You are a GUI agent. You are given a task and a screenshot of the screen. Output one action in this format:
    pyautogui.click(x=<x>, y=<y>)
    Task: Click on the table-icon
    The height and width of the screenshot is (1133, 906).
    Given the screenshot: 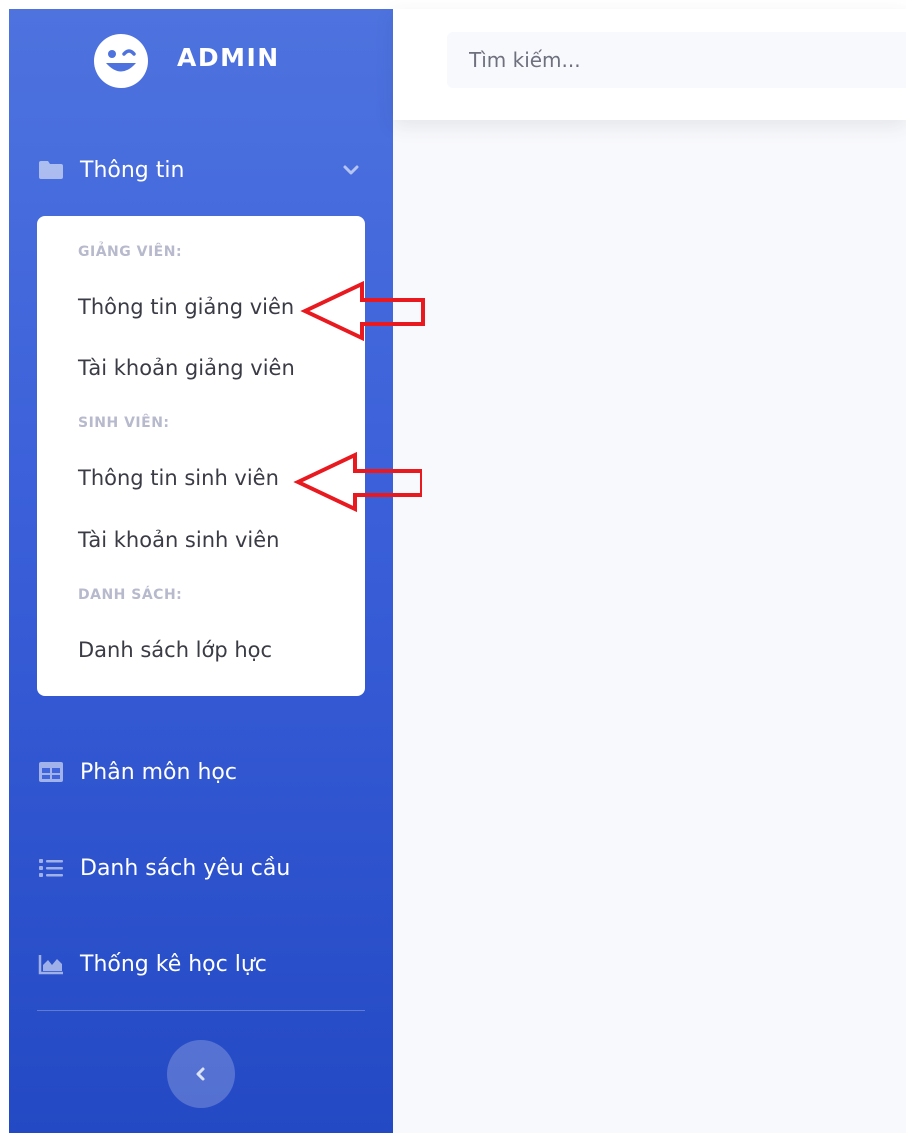 What is the action you would take?
    pyautogui.click(x=51, y=772)
    